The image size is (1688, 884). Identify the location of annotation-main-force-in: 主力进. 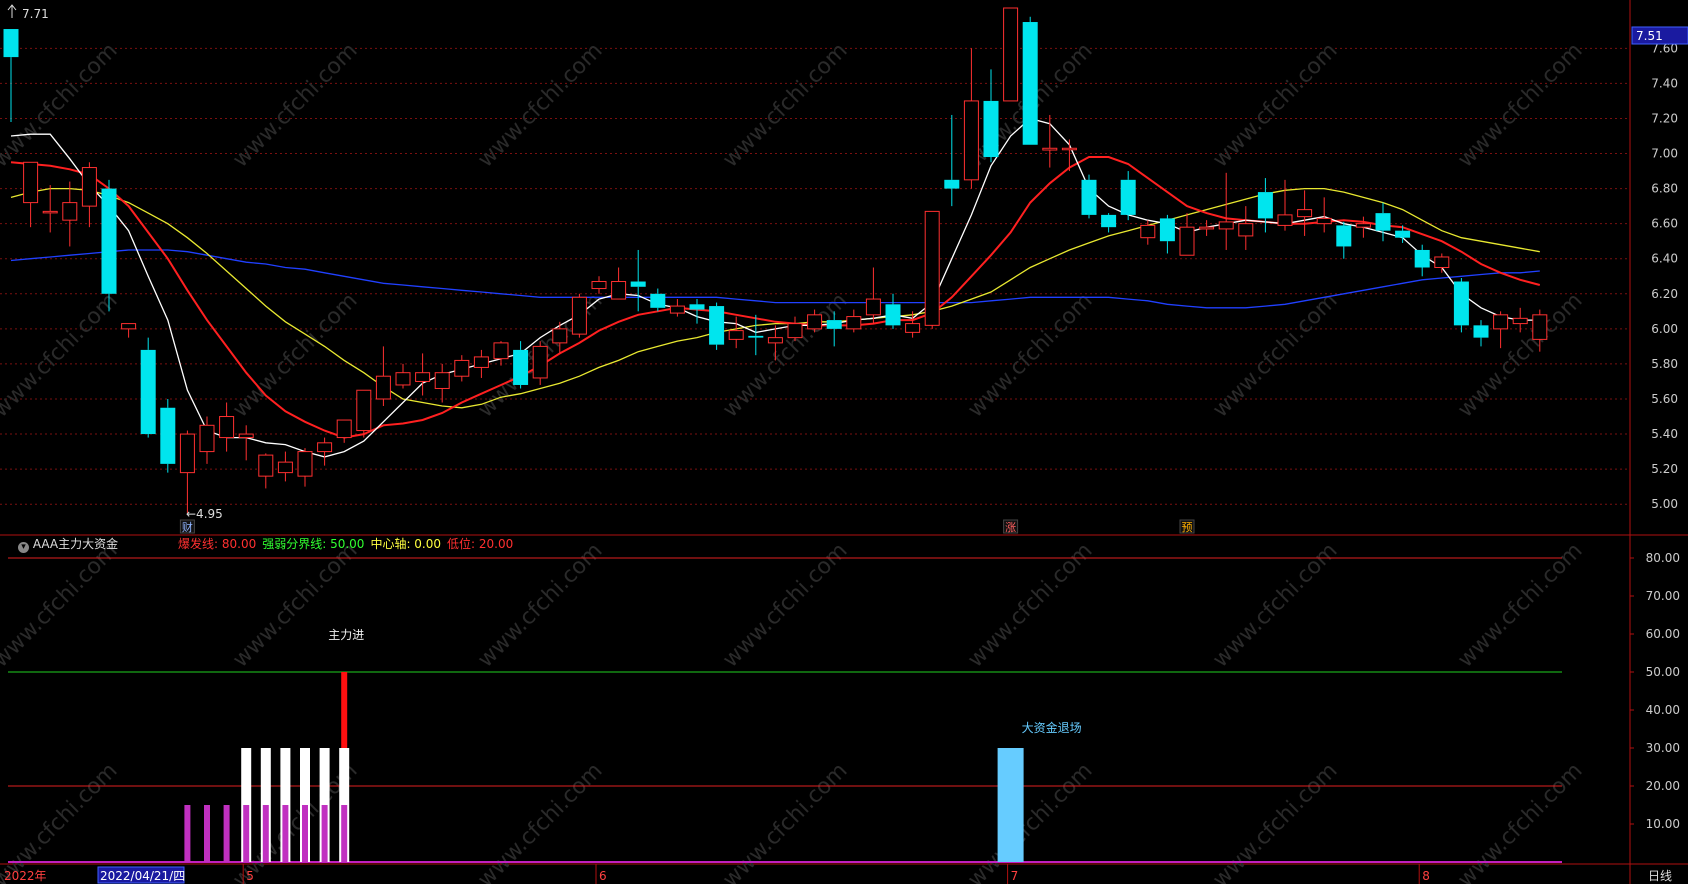
(346, 635).